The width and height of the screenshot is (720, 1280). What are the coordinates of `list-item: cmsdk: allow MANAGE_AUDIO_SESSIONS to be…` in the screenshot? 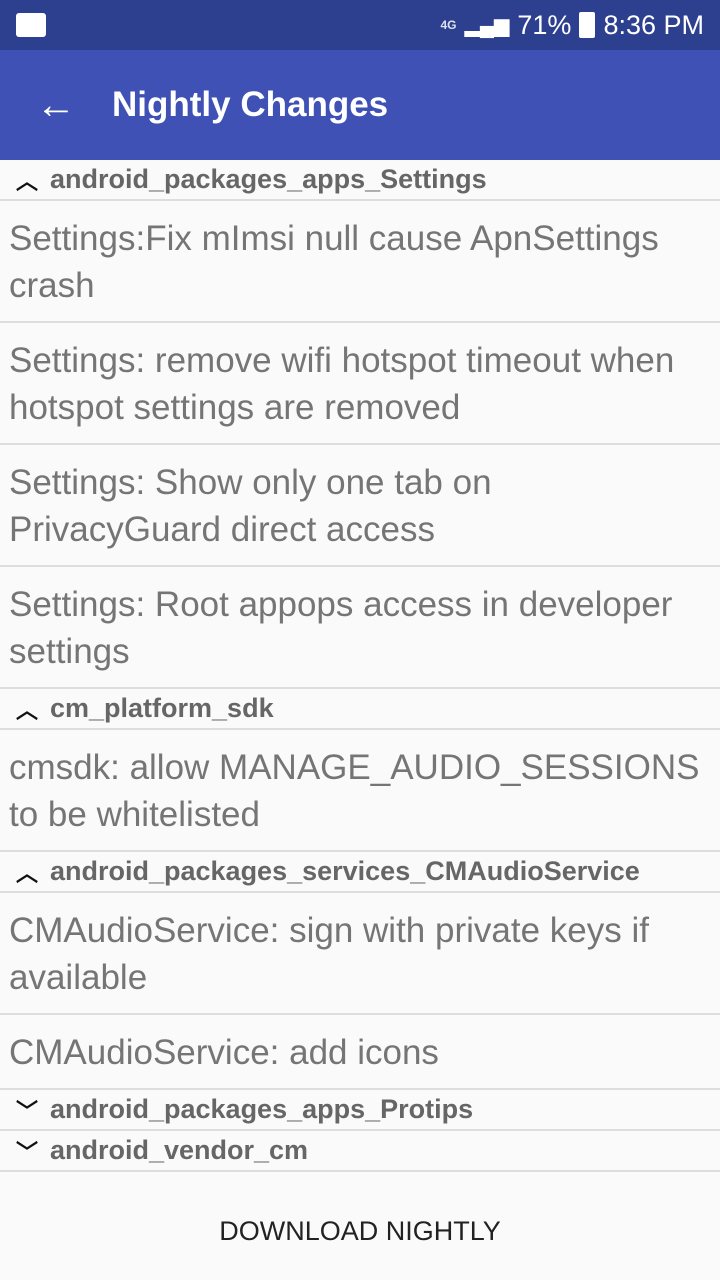 It's located at (360, 791).